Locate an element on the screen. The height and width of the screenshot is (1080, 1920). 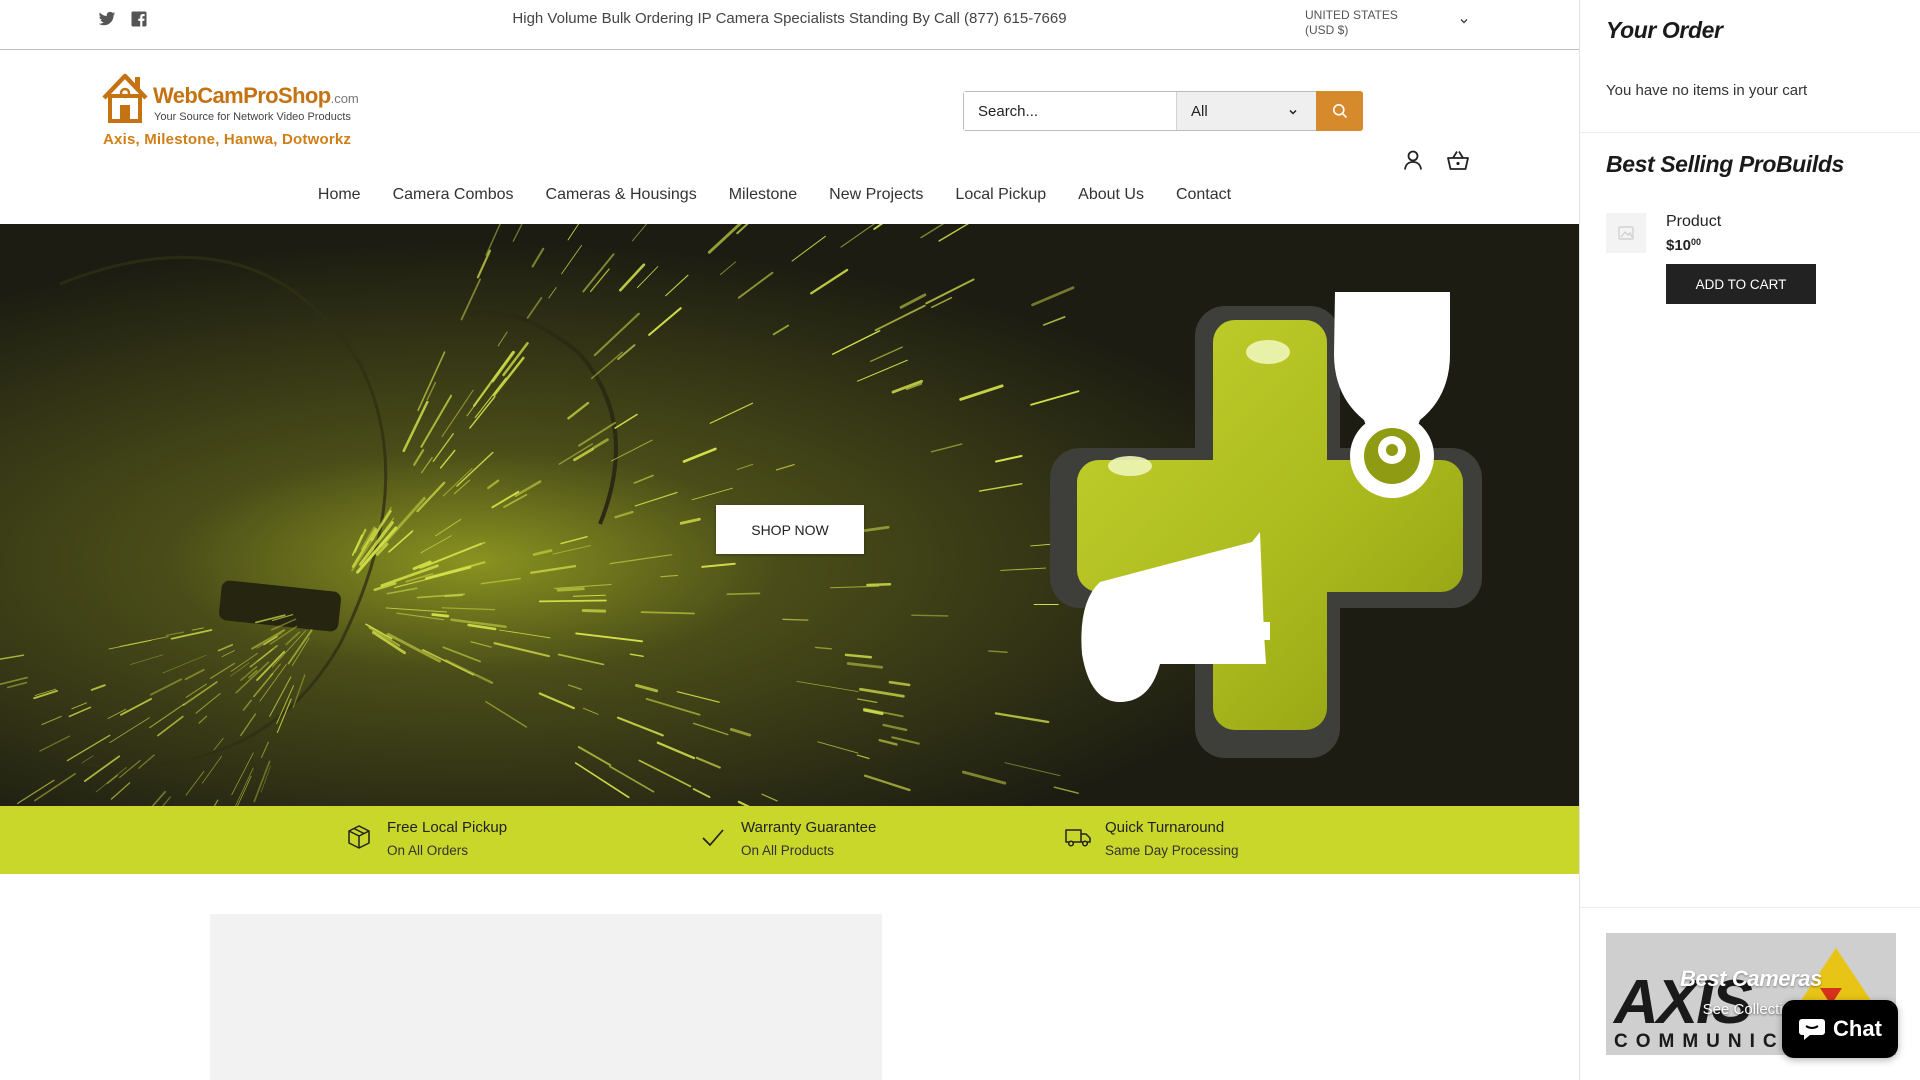
logo-tagline: Your Source for Network Video Products is located at coordinates (252, 117).